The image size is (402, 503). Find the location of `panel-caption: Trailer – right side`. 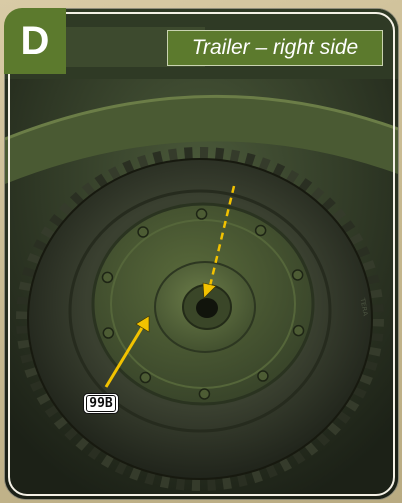

panel-caption: Trailer – right side is located at coordinates (275, 48).